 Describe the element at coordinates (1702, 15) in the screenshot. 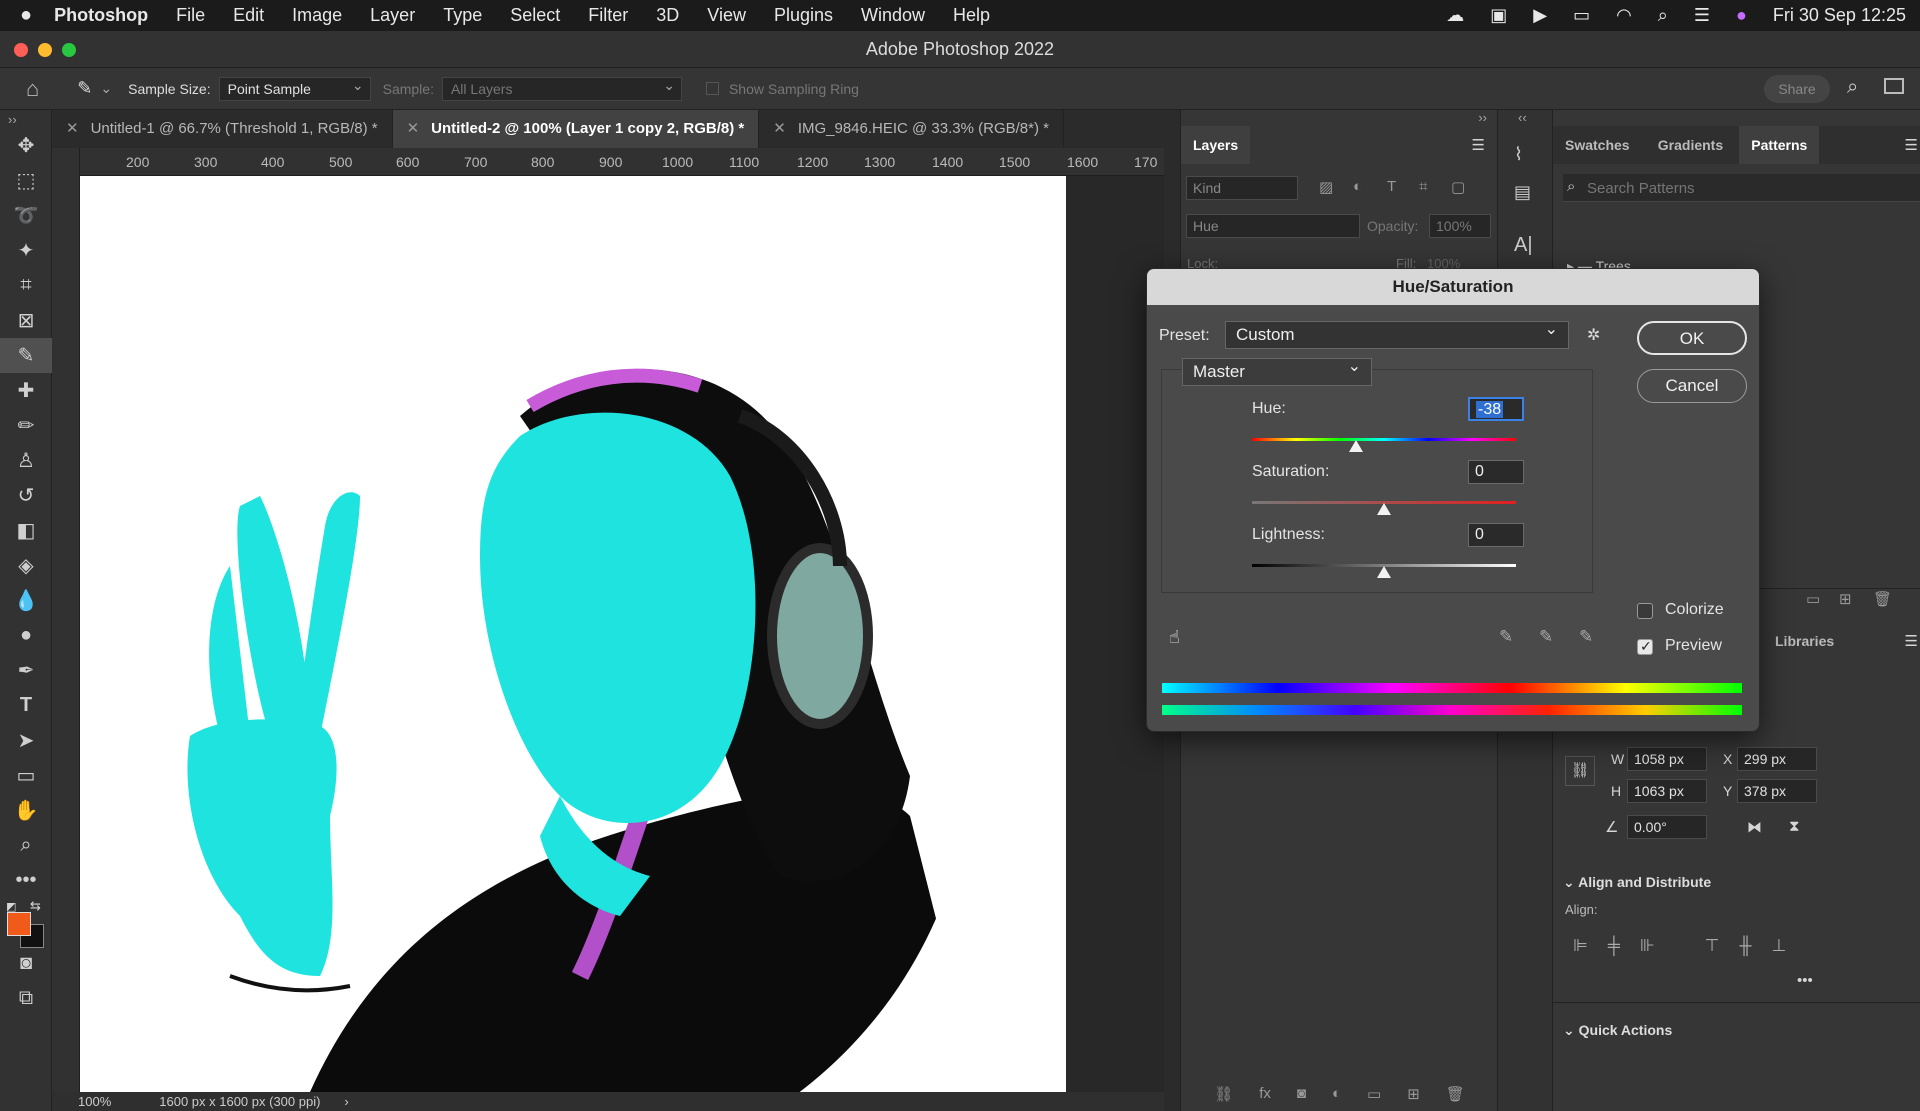

I see `control-center-icon: ☰` at that location.